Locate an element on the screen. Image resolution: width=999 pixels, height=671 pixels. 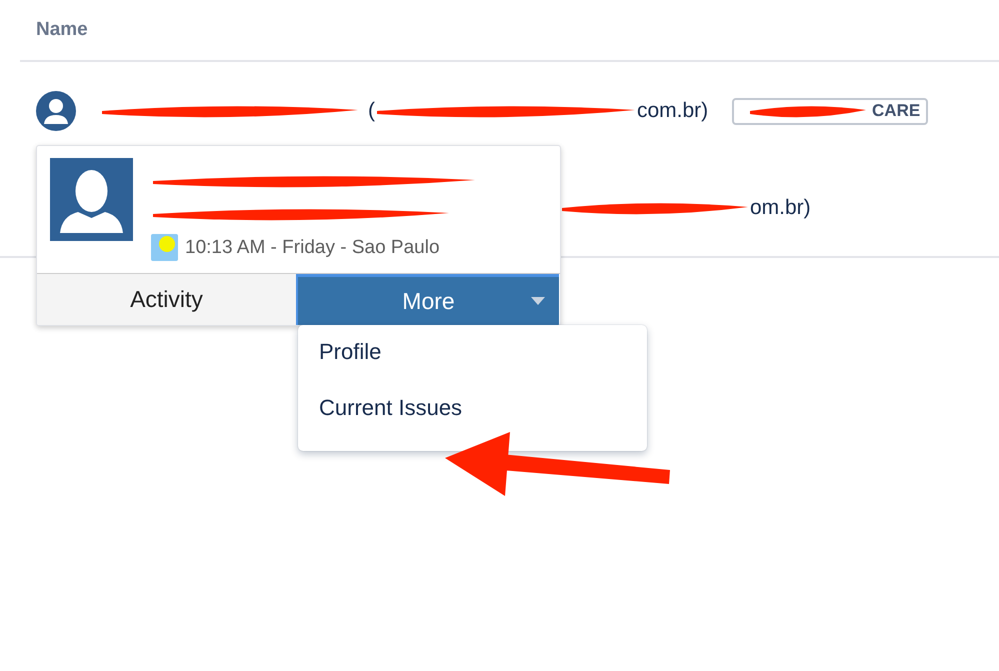
card-tab: Activity is located at coordinates (166, 299).